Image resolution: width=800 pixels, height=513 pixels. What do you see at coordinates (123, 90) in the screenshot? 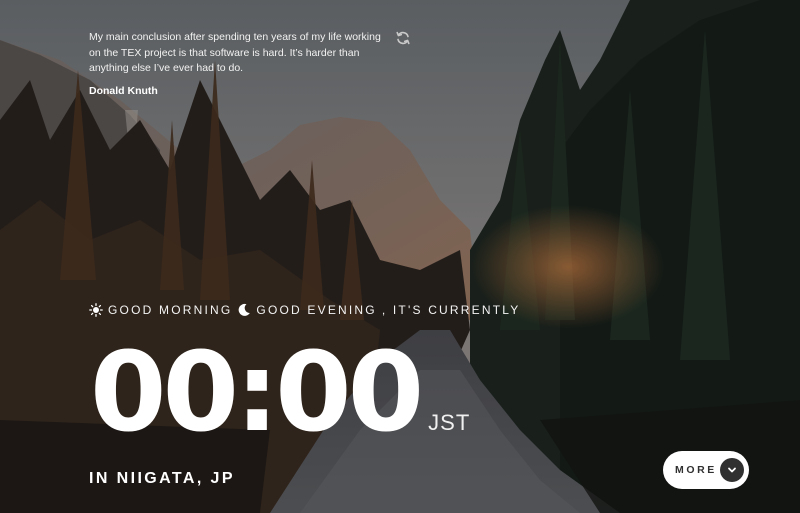
I see `quote-author: Donald Knuth` at bounding box center [123, 90].